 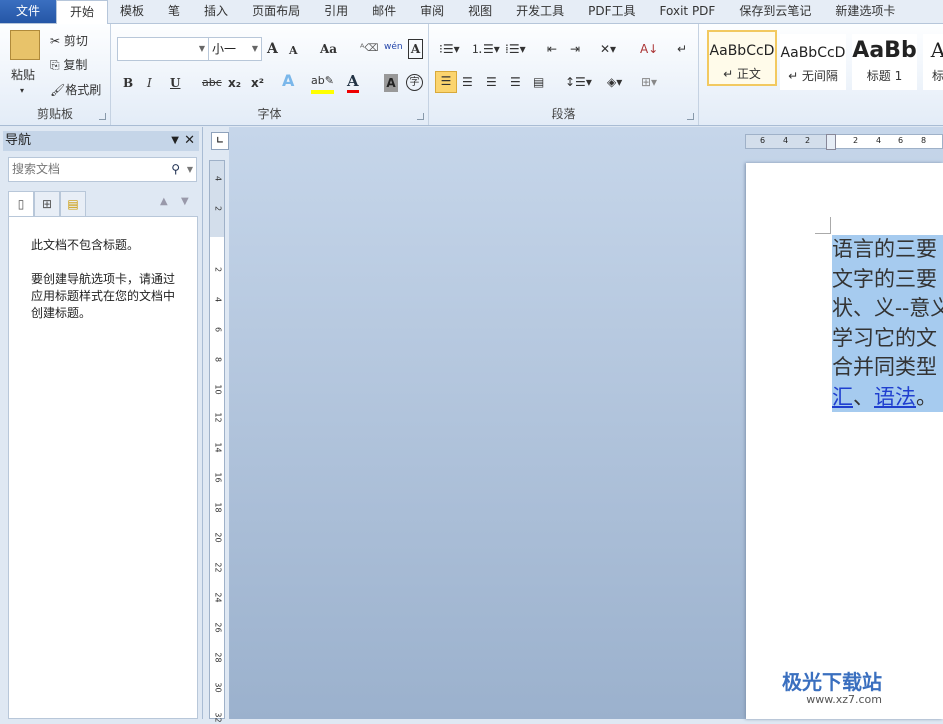 I want to click on tab-pdf-tools: PDF工具, so click(x=611, y=11).